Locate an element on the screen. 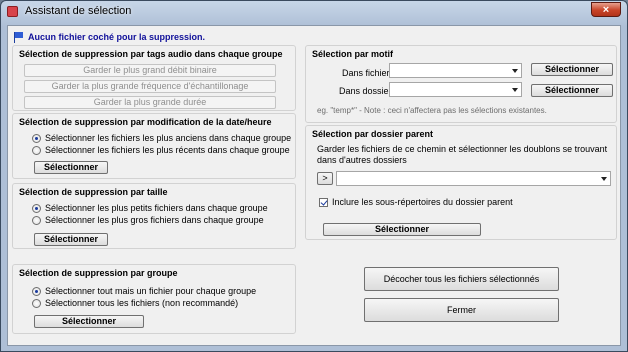  notice-bar: Aucun fichier coché pour la suppression. is located at coordinates (109, 37).